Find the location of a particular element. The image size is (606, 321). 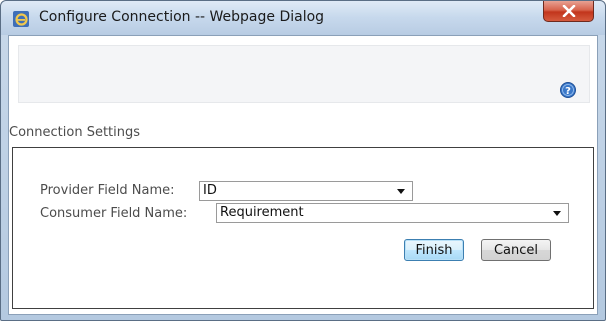

close-button is located at coordinates (568, 11).